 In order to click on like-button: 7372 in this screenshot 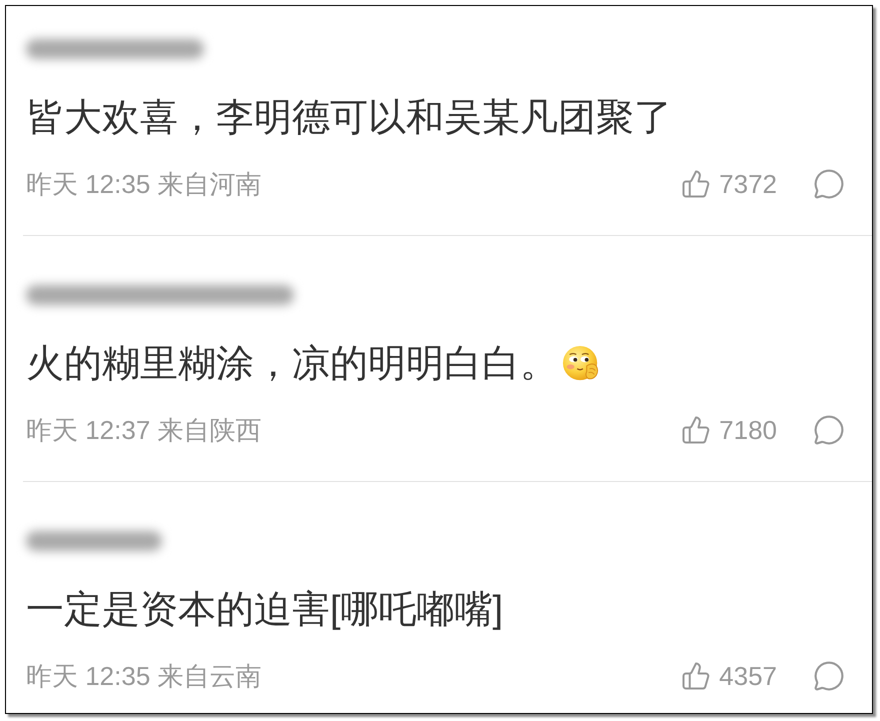, I will do `click(729, 184)`.